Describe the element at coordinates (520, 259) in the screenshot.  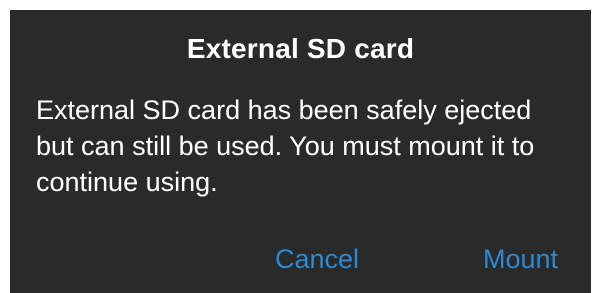
I see `mount-button: Mount` at that location.